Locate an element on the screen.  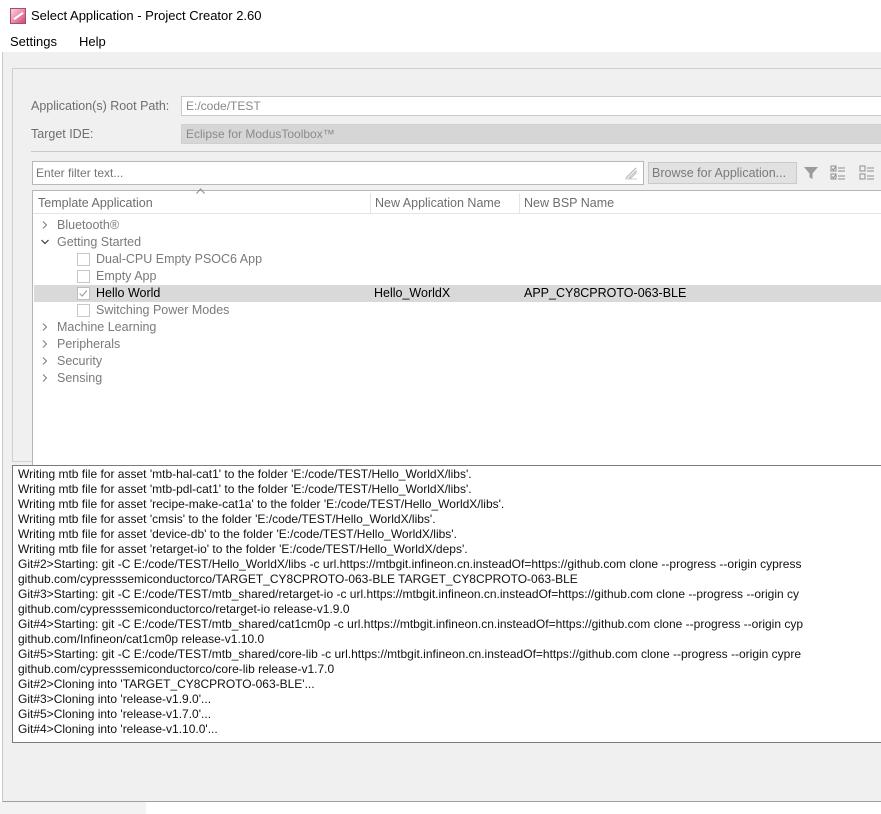
menu-bar: Settings Help is located at coordinates (440, 41).